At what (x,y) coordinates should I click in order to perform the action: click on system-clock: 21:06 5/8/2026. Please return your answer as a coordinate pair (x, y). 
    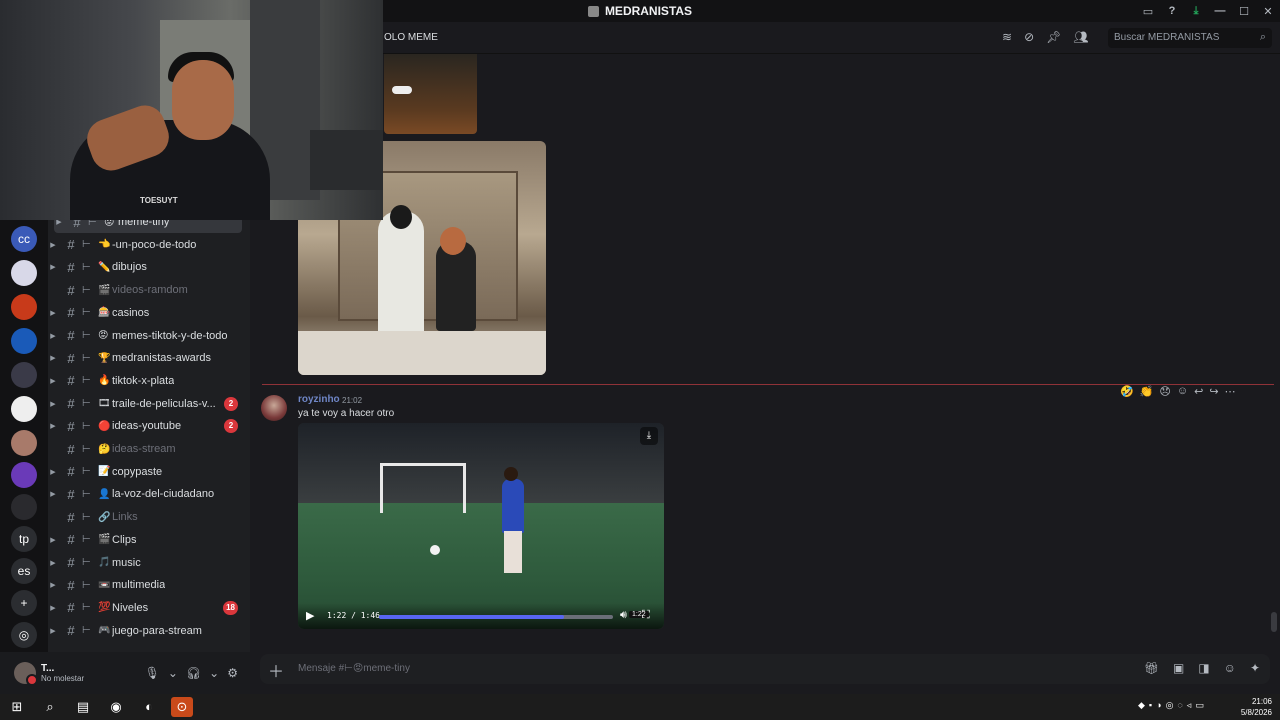
    Looking at the image, I should click on (1256, 707).